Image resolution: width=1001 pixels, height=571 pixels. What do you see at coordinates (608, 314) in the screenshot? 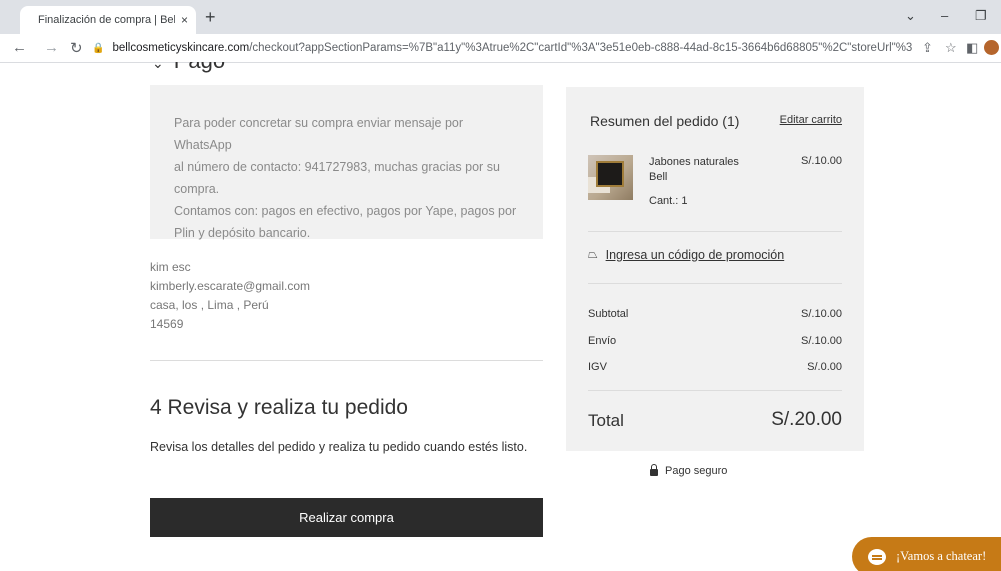
I see `subtotal-label: Subtotal` at bounding box center [608, 314].